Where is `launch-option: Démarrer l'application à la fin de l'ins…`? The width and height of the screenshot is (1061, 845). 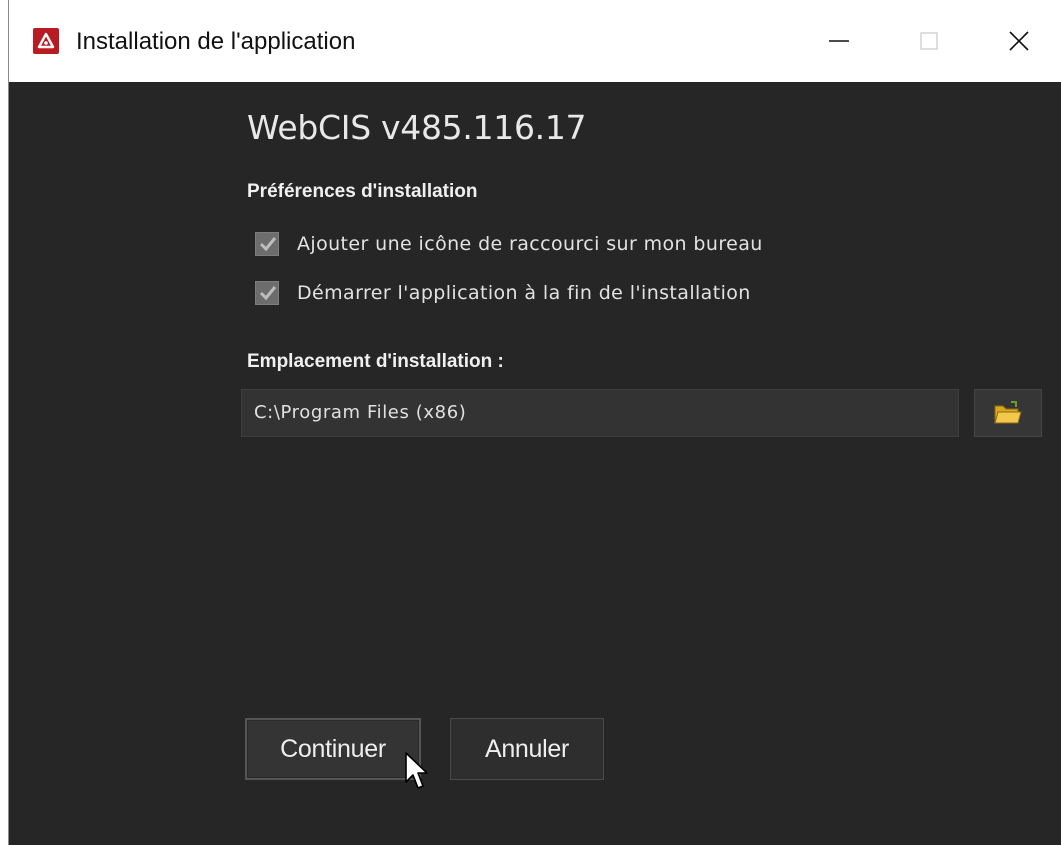
launch-option: Démarrer l'application à la fin de l'ins… is located at coordinates (503, 293).